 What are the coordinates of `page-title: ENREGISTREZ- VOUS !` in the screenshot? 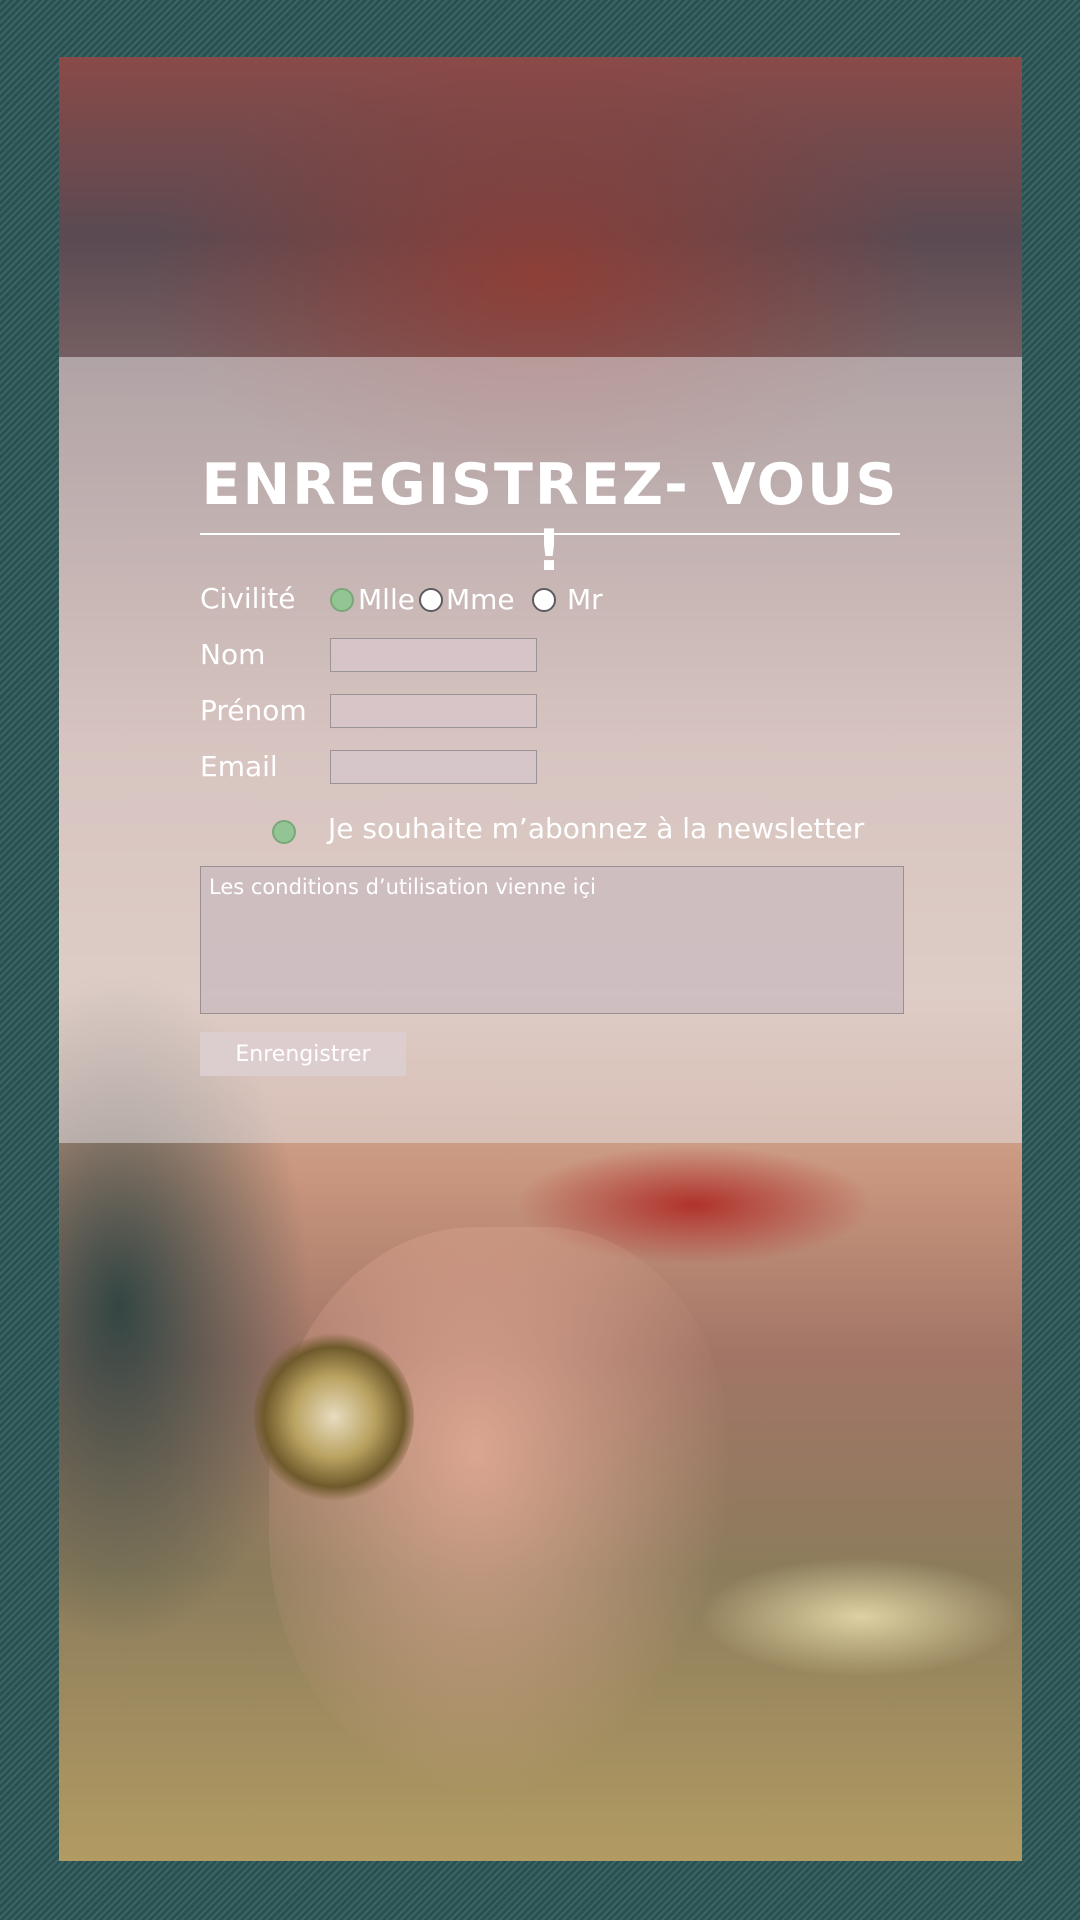 It's located at (550, 518).